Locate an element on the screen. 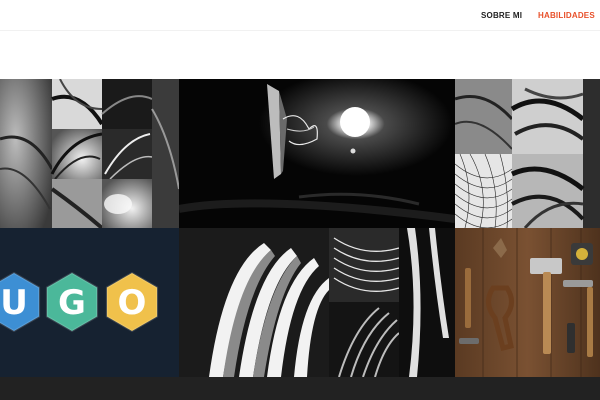 The height and width of the screenshot is (400, 600). logo-hexagon-g: G is located at coordinates (72, 302).